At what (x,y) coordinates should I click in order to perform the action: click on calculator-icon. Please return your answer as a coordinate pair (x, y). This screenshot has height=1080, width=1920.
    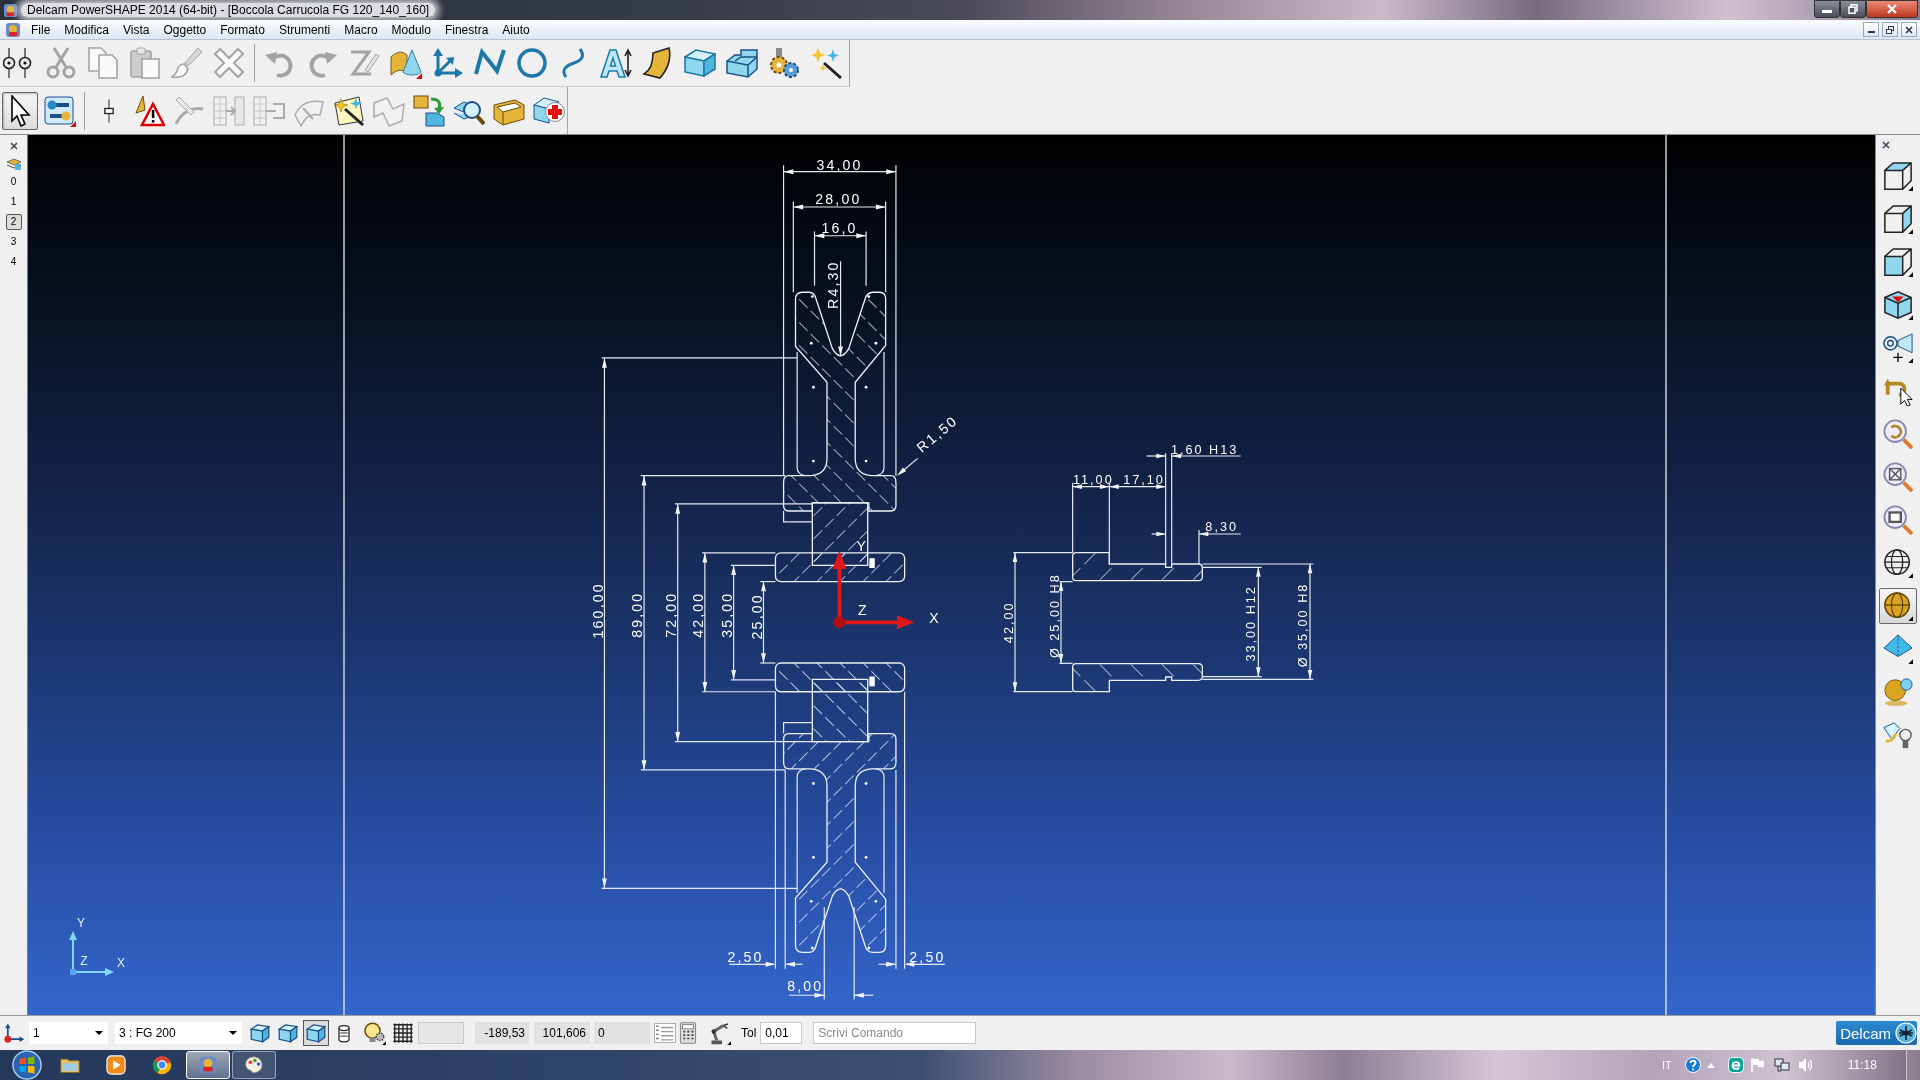
    Looking at the image, I should click on (688, 1033).